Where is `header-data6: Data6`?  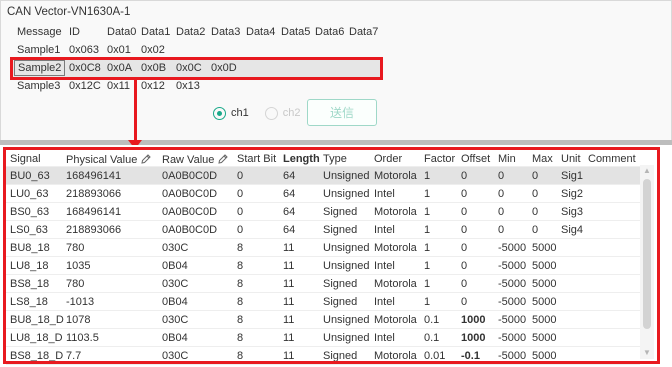
header-data6: Data6 is located at coordinates (329, 32).